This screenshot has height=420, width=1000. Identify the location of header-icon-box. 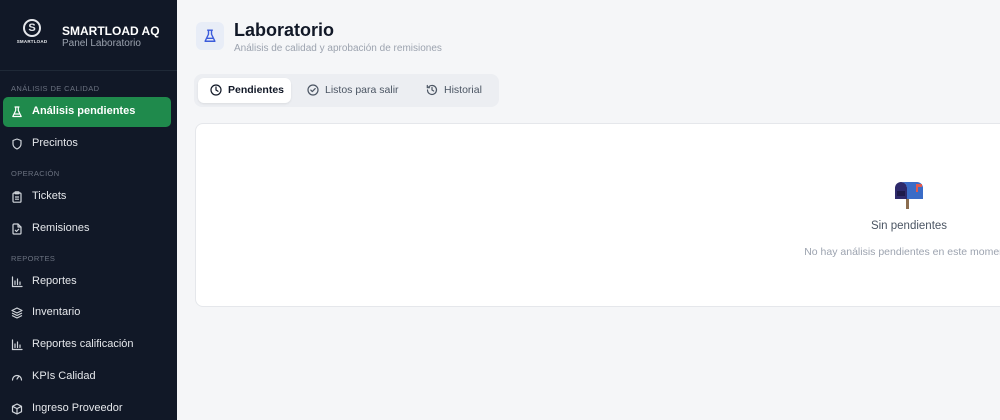
(210, 36).